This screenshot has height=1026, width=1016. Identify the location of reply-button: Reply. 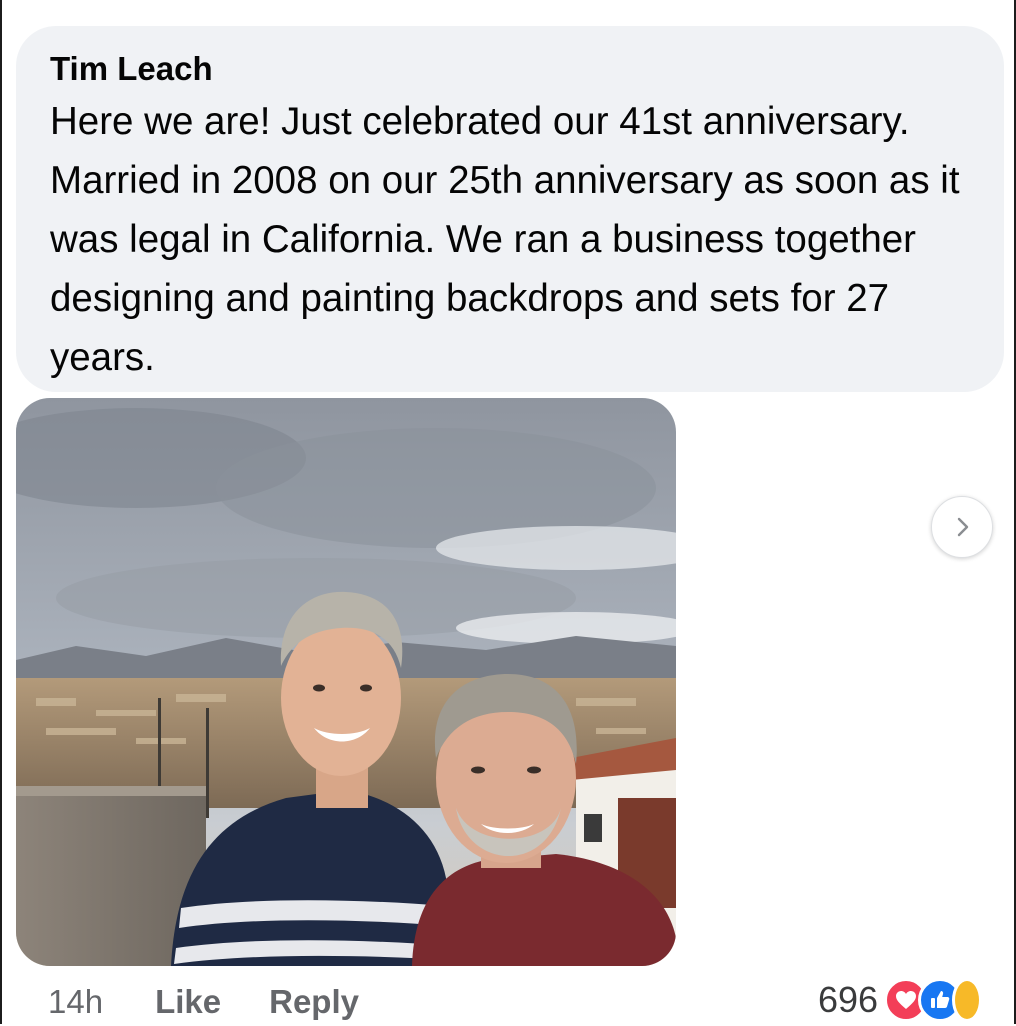
(314, 1002).